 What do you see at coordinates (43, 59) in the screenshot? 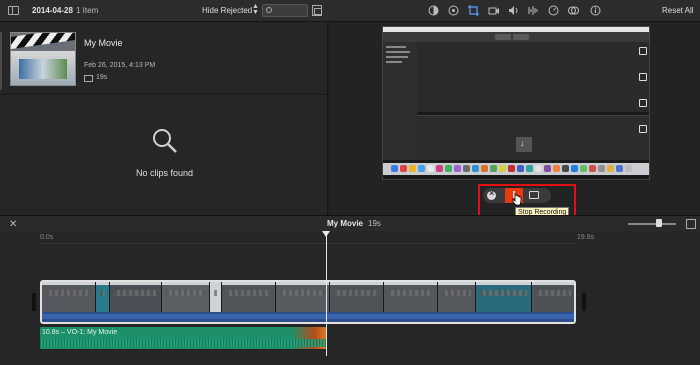
I see `clip-thumbnail` at bounding box center [43, 59].